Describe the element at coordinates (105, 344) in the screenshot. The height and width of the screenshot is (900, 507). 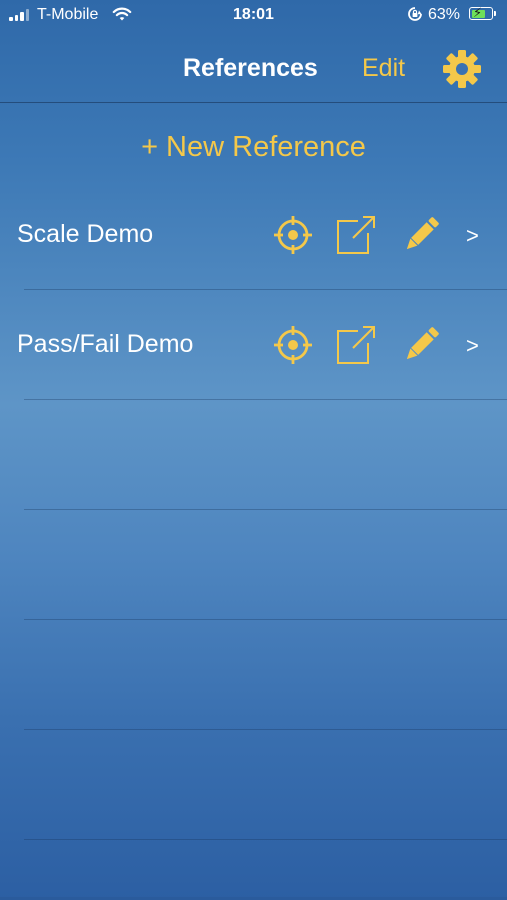
I see `reference-title: Pass/Fail Demo` at that location.